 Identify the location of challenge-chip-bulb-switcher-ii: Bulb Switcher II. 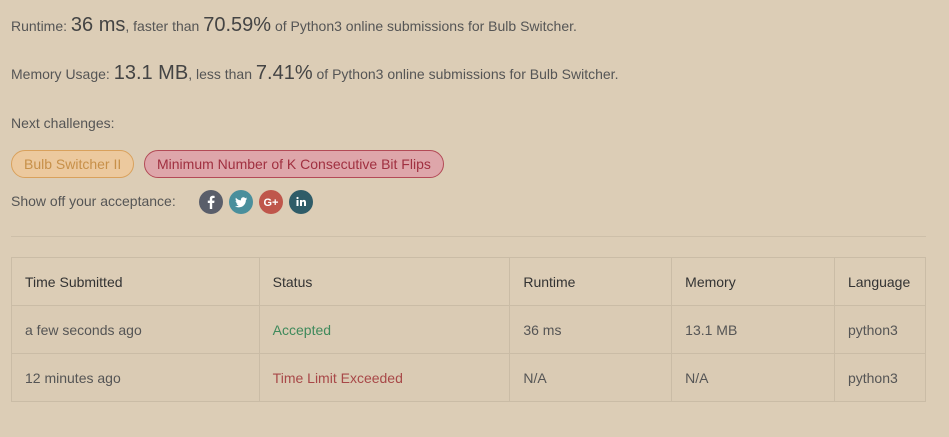
(73, 164).